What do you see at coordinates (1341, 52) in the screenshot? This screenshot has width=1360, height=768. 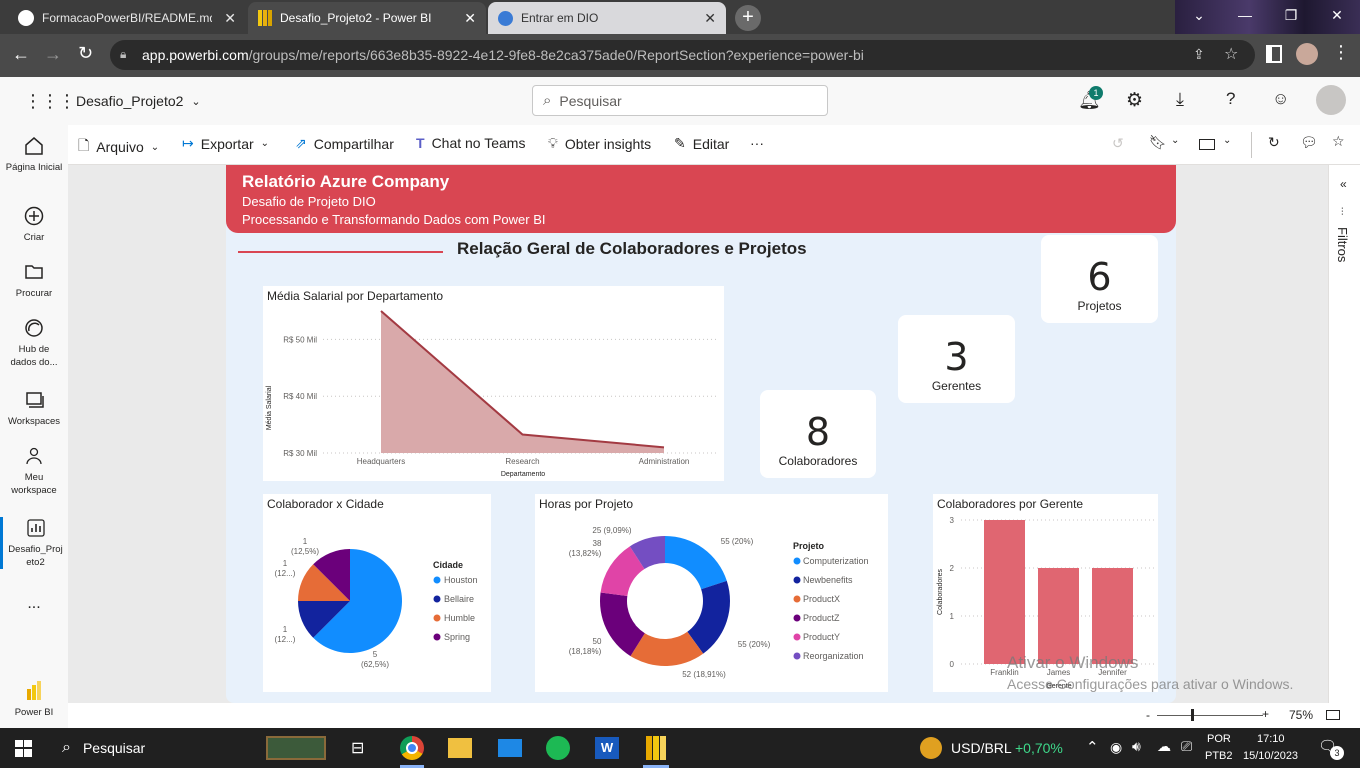 I see `browser-menu-icon: ⋮` at bounding box center [1341, 52].